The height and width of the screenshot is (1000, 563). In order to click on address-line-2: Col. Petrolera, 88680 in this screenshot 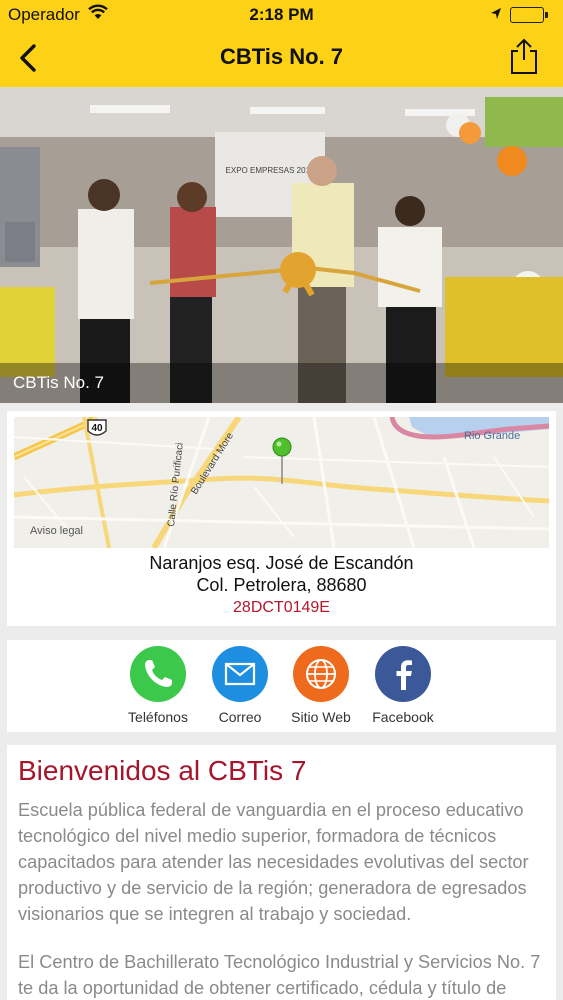, I will do `click(281, 585)`.